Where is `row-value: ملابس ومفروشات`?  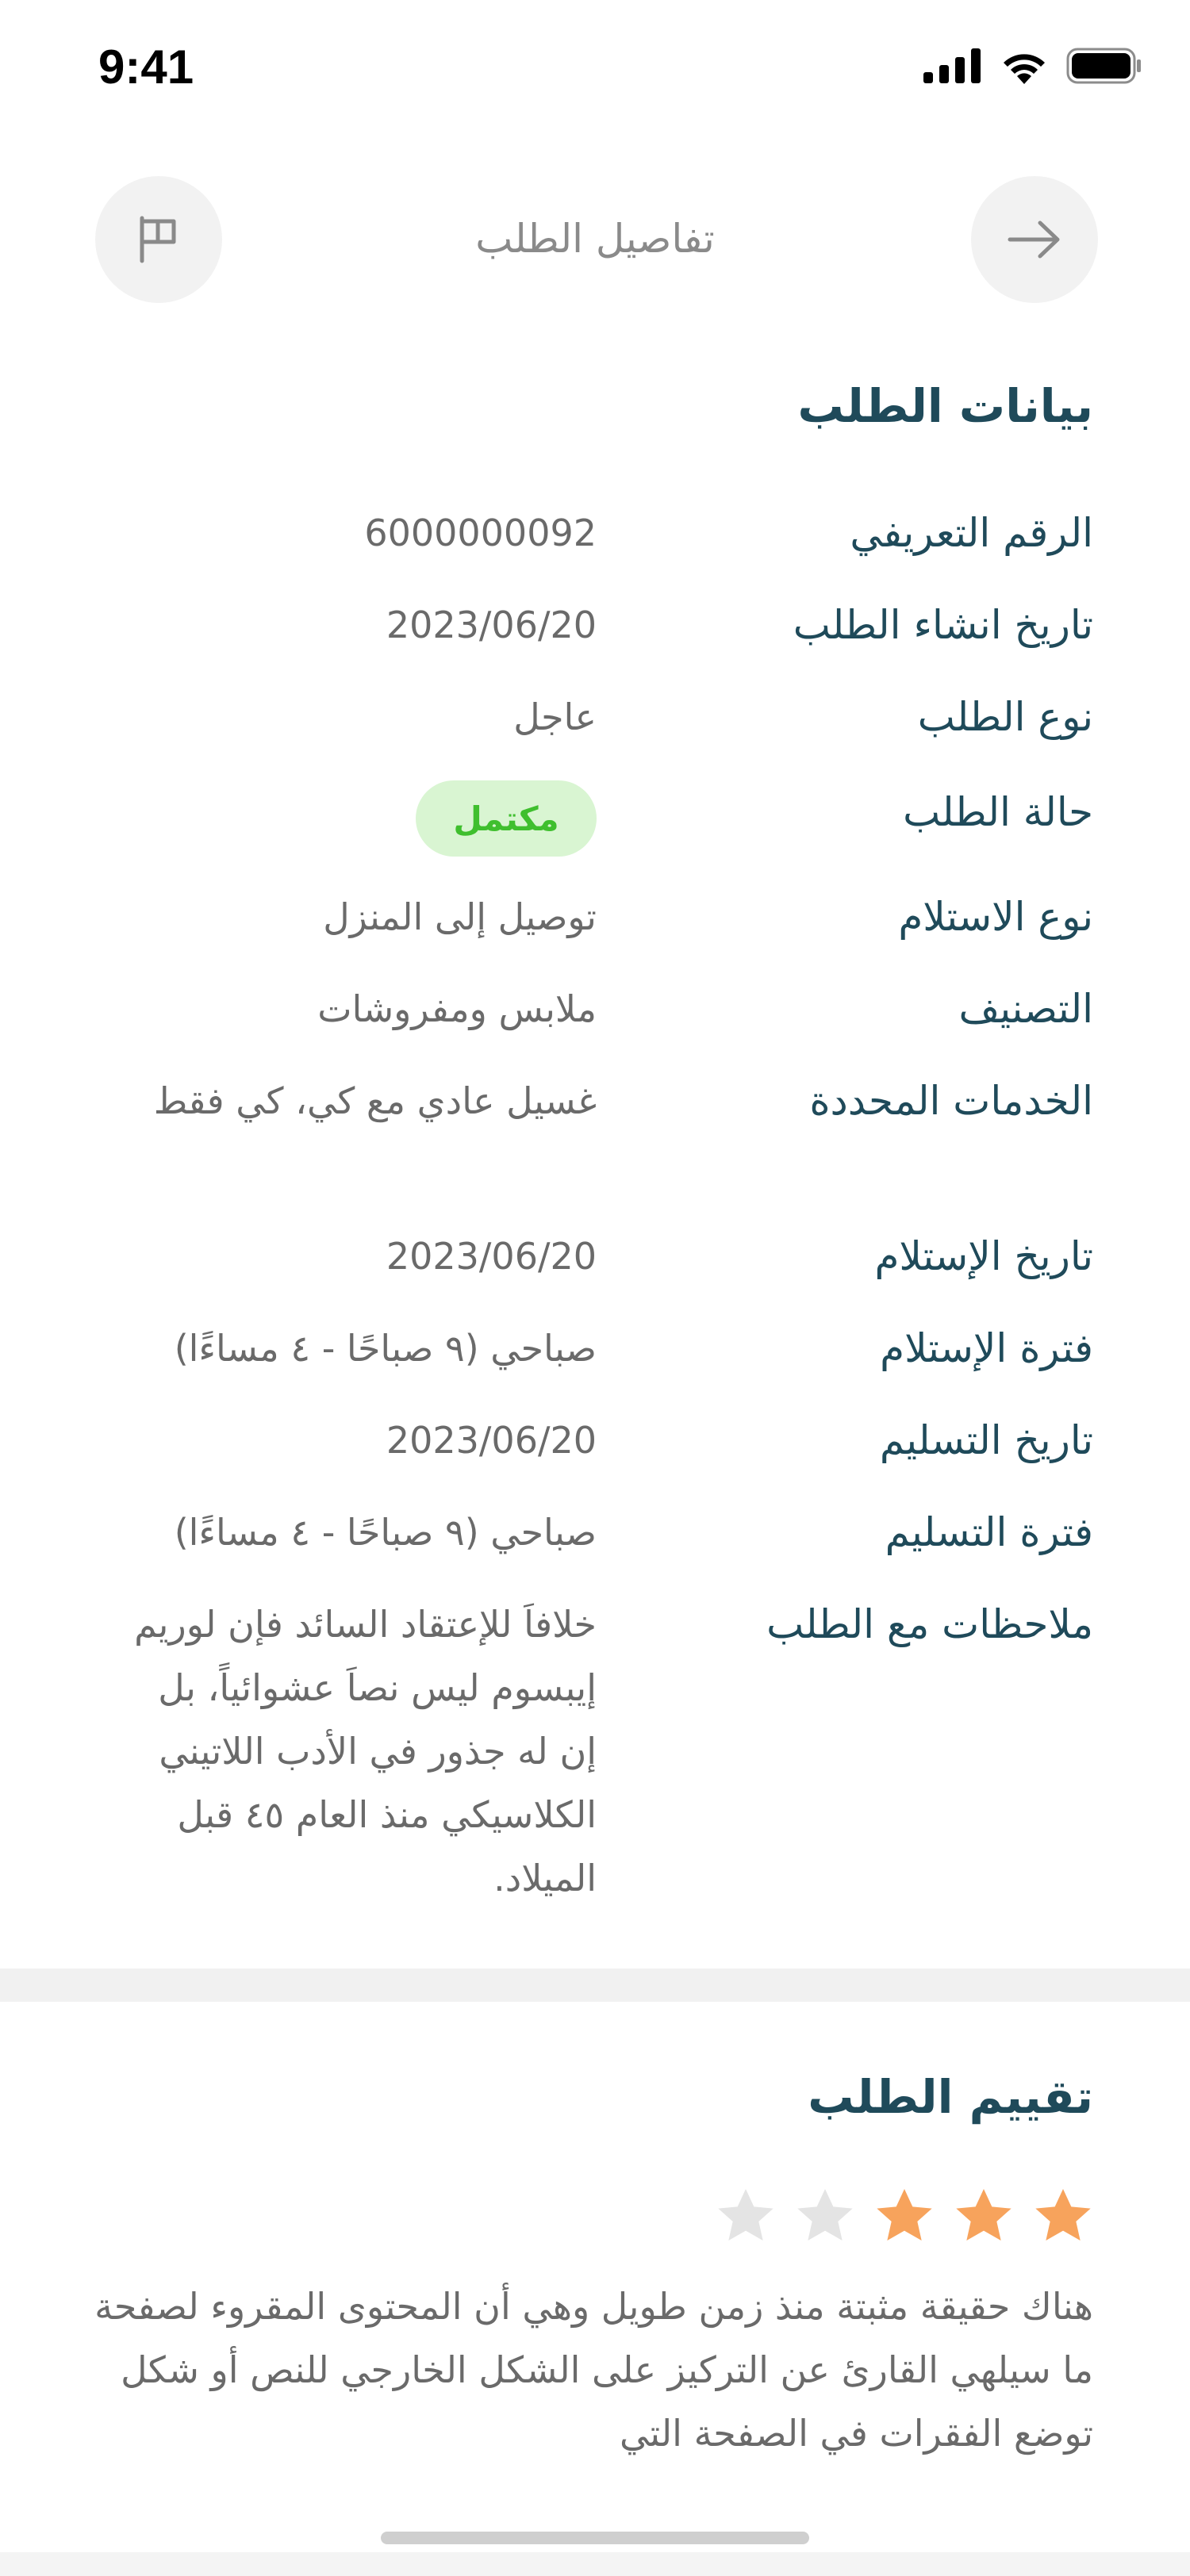
row-value: ملابس ومفروشات is located at coordinates (457, 1009).